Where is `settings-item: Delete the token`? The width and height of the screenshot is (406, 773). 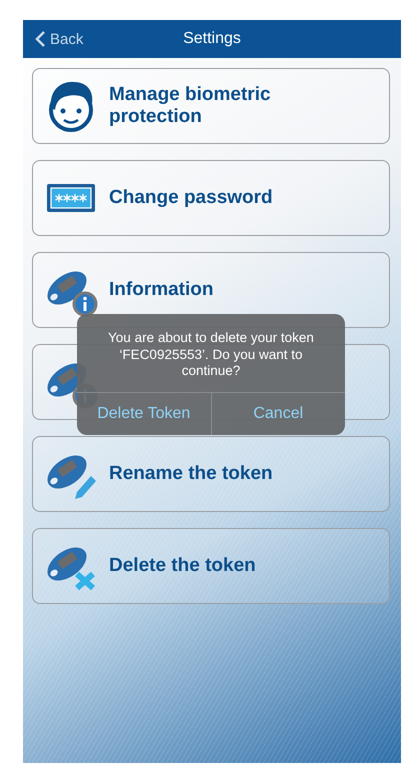 settings-item: Delete the token is located at coordinates (211, 566).